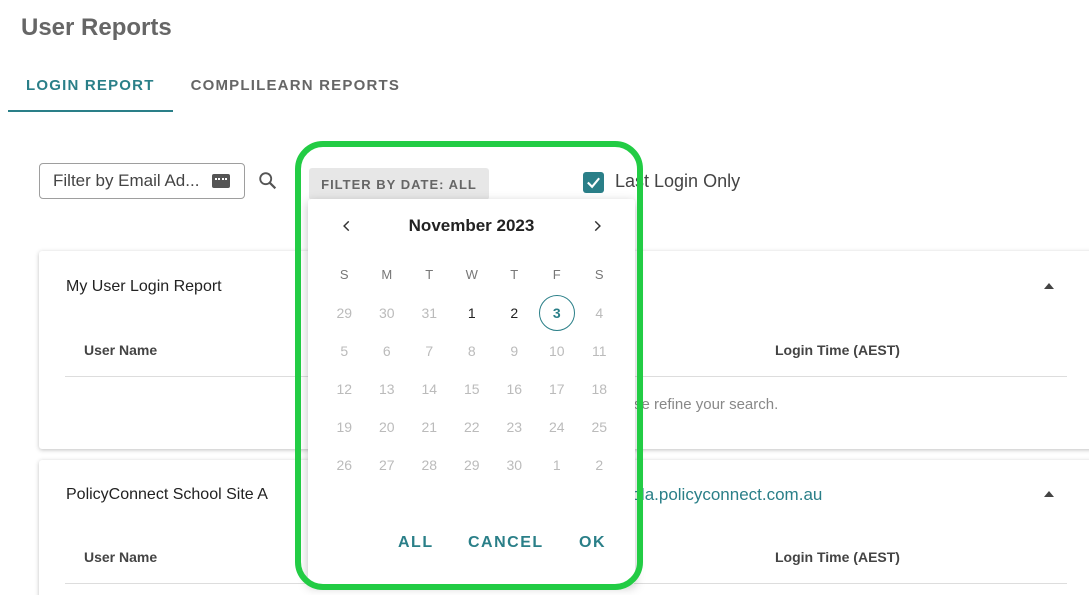 The width and height of the screenshot is (1089, 595). I want to click on calendar-day: 19, so click(344, 427).